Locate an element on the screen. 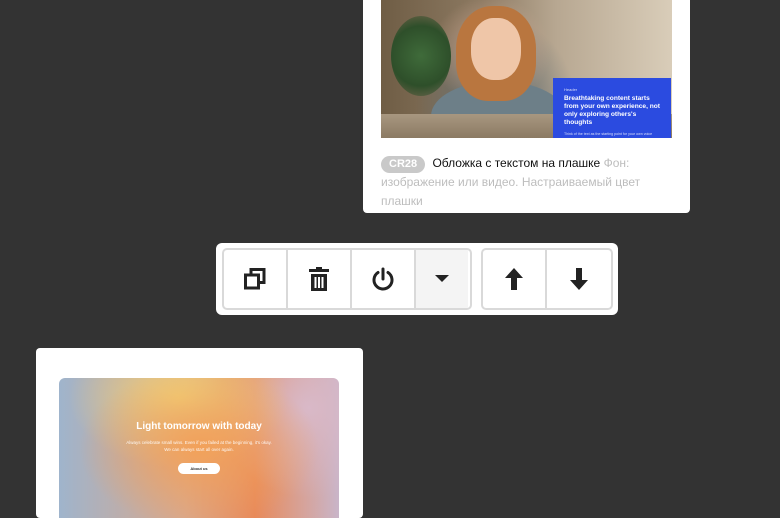  block-move-group is located at coordinates (547, 279).